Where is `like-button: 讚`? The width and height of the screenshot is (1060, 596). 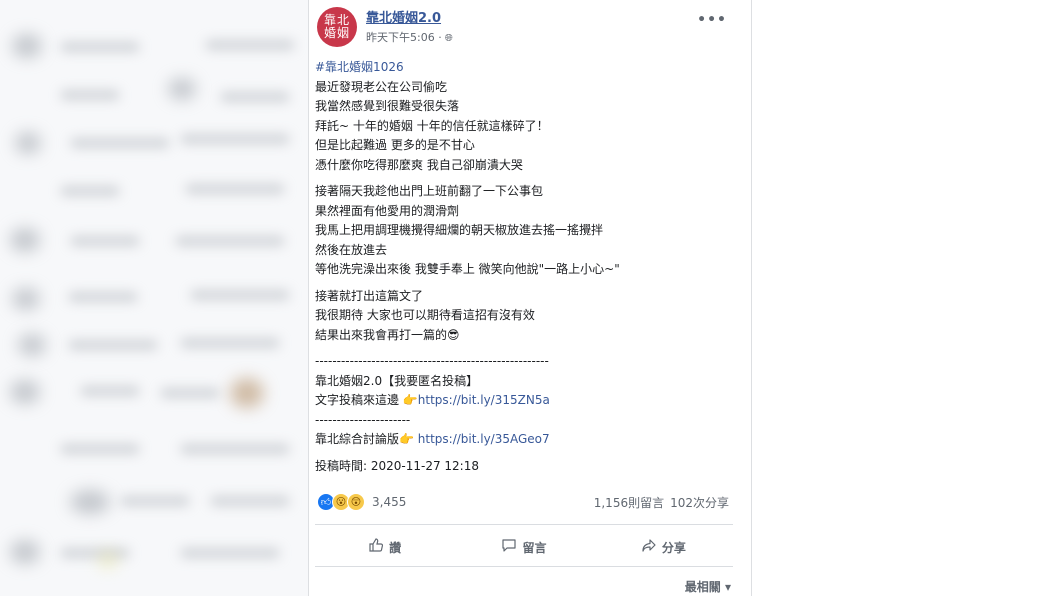 like-button: 讚 is located at coordinates (384, 547).